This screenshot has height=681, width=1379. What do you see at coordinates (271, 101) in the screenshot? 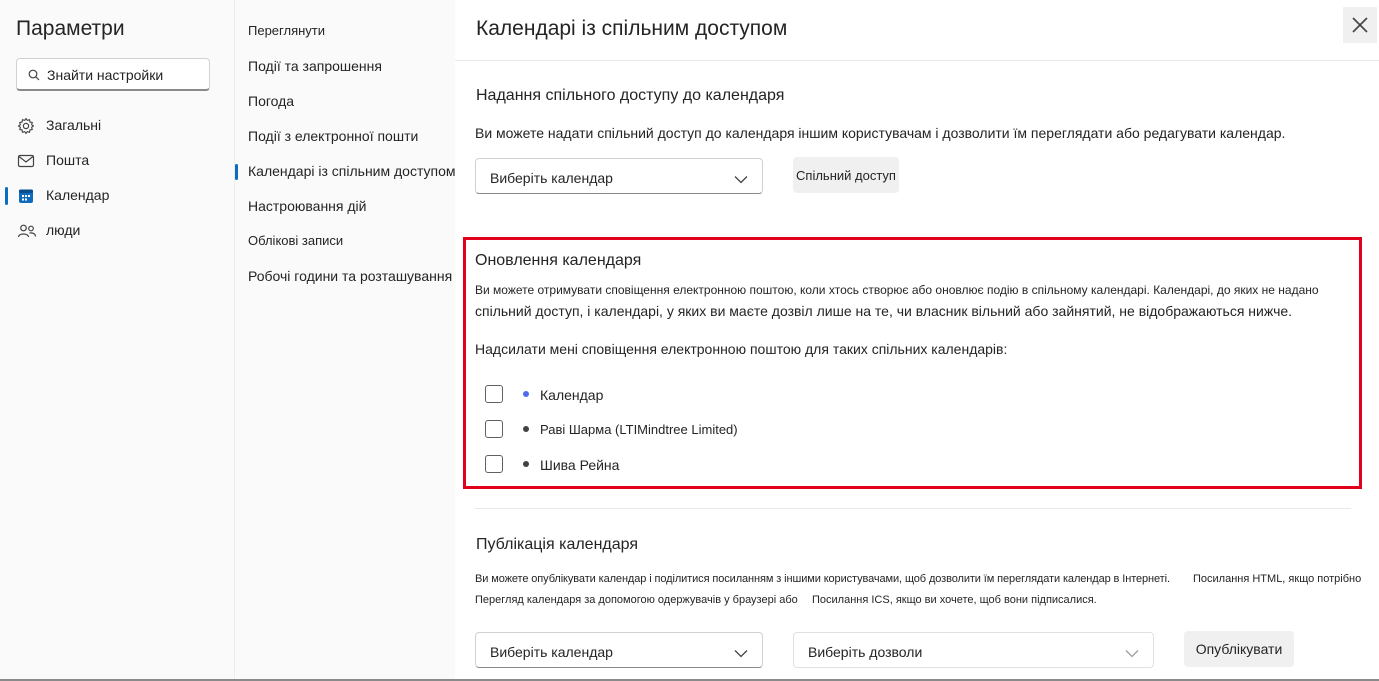
I see `subnav-label: Погода` at bounding box center [271, 101].